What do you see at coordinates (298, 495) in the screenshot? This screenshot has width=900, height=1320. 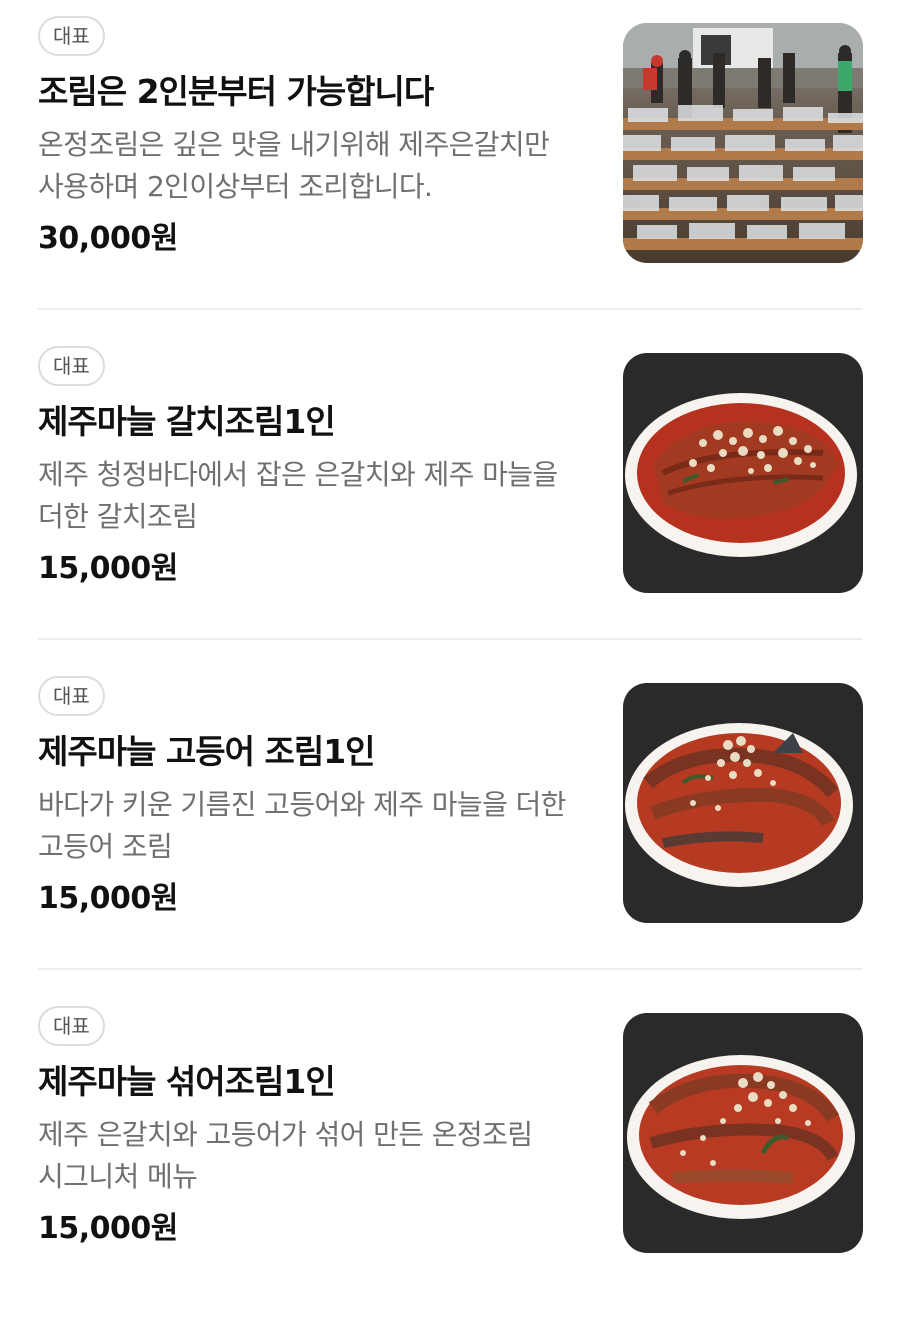 I see `menu-item-description: 제주 청정바다에서 잡은 은갈치와 제주 마늘을 더한 갈치조림` at bounding box center [298, 495].